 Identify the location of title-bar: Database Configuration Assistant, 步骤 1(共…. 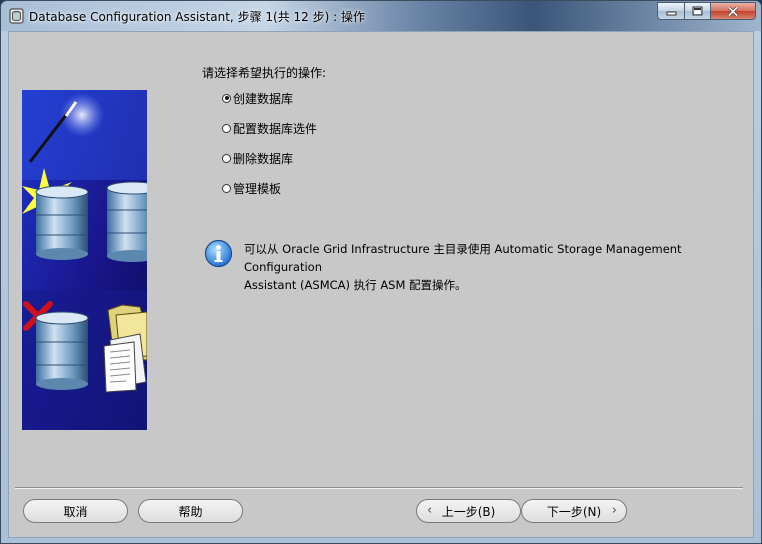
(381, 16).